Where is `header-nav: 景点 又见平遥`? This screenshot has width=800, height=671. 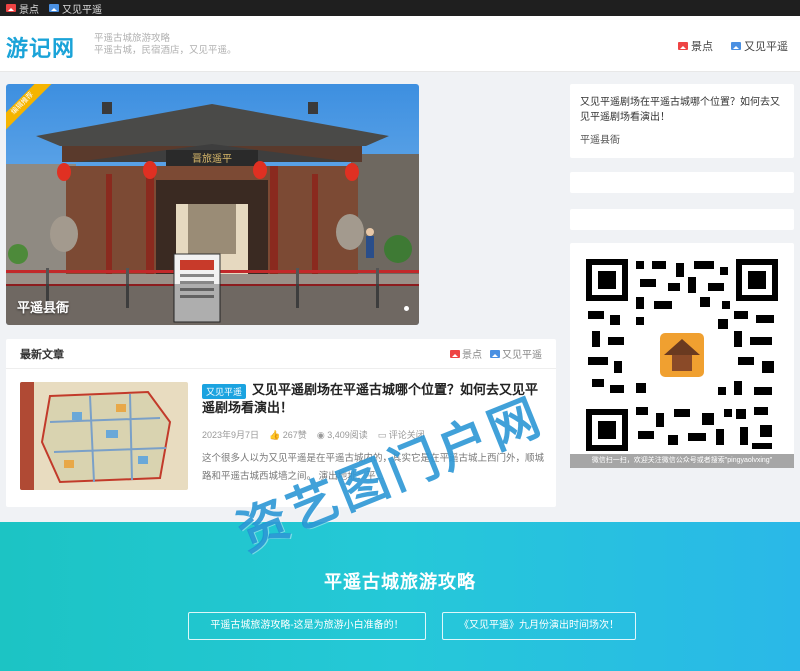 header-nav: 景点 又见平遥 is located at coordinates (733, 46).